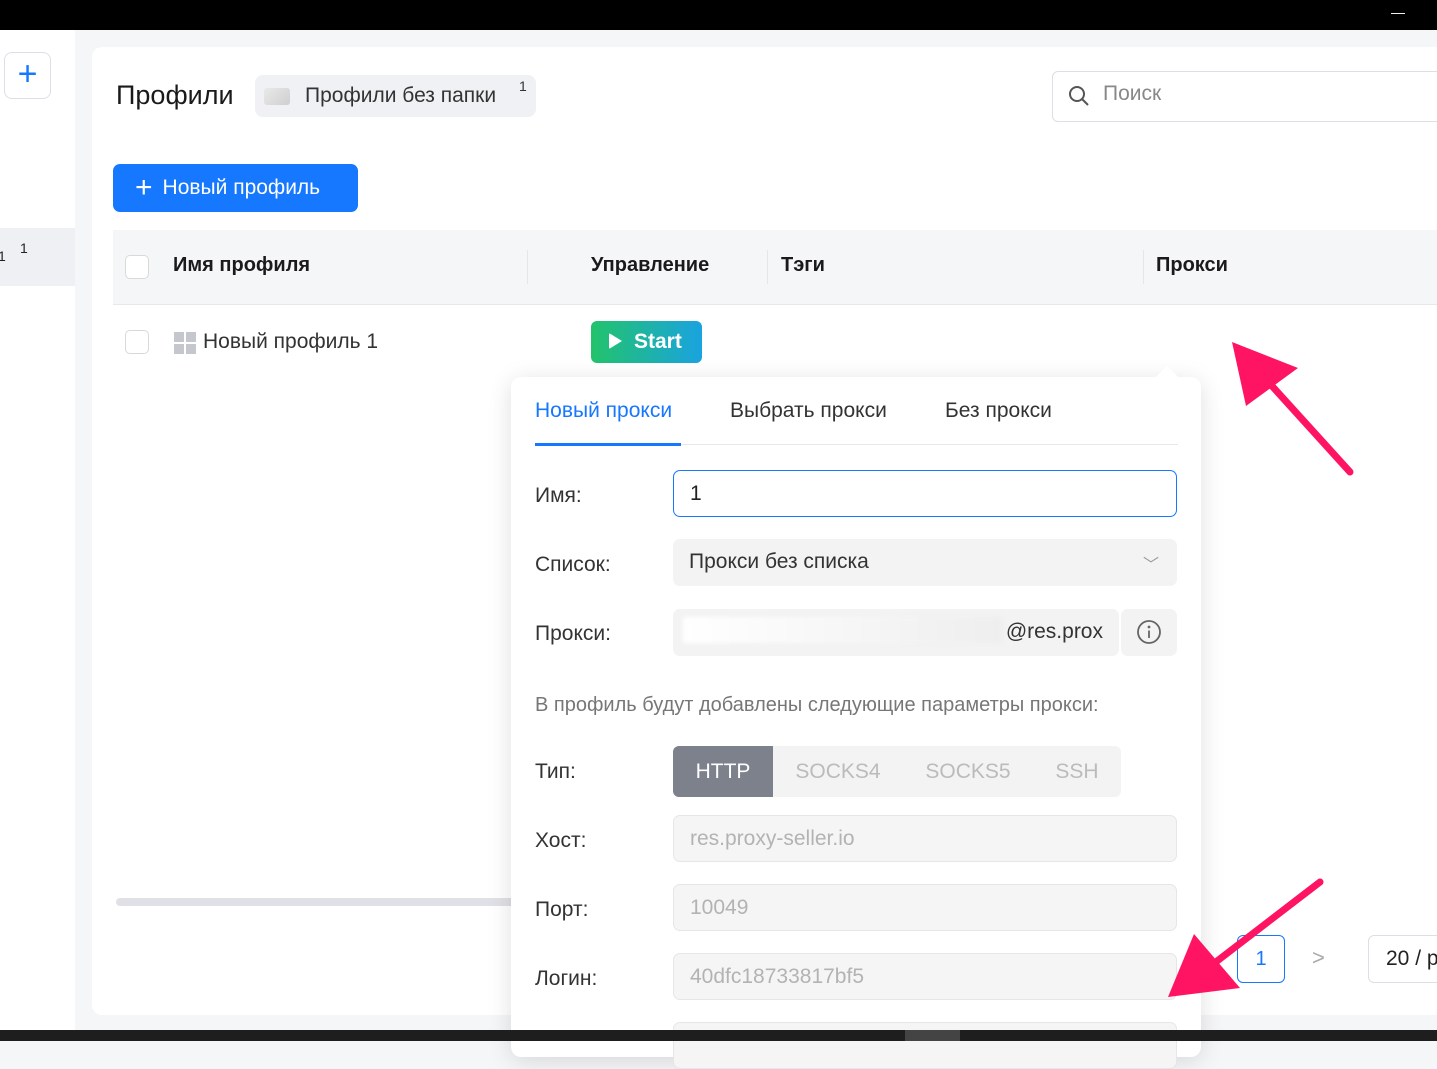 The image size is (1437, 1069). What do you see at coordinates (290, 342) in the screenshot?
I see `profile-name: Новый профиль 1` at bounding box center [290, 342].